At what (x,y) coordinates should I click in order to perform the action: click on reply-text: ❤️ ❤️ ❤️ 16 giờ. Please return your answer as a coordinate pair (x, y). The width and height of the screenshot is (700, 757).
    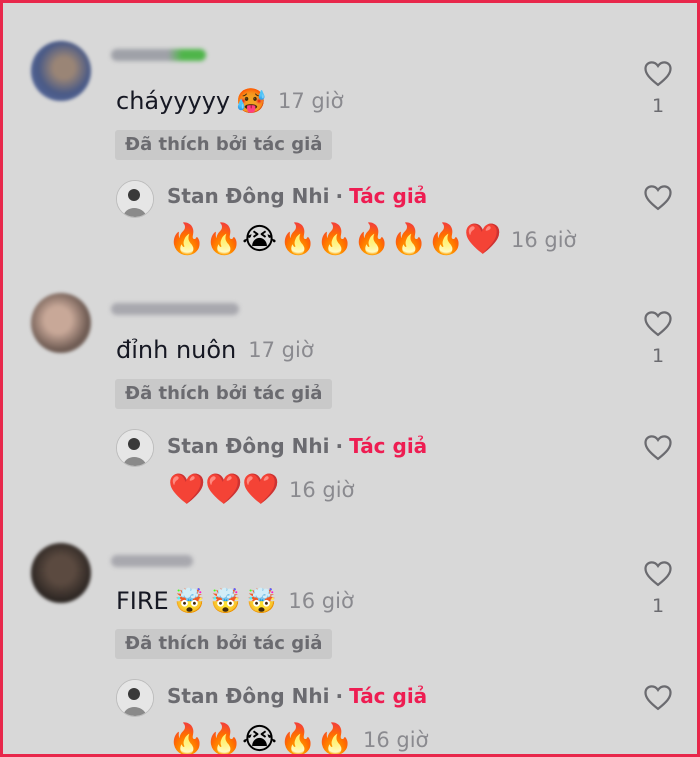
    Looking at the image, I should click on (261, 490).